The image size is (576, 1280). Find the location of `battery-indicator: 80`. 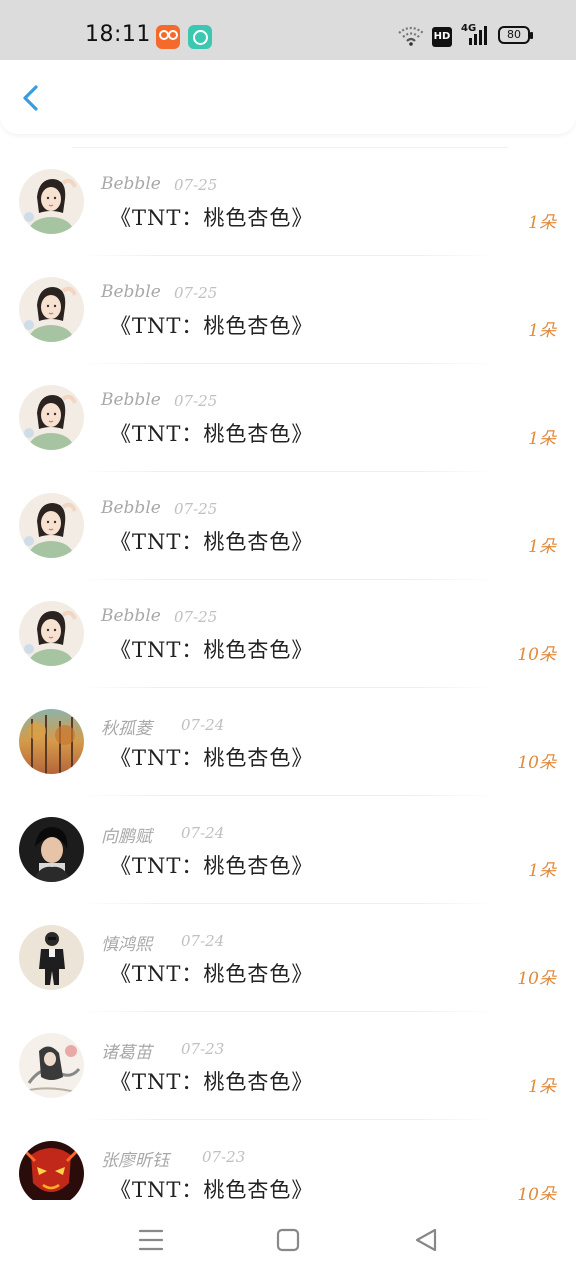

battery-indicator: 80 is located at coordinates (515, 35).